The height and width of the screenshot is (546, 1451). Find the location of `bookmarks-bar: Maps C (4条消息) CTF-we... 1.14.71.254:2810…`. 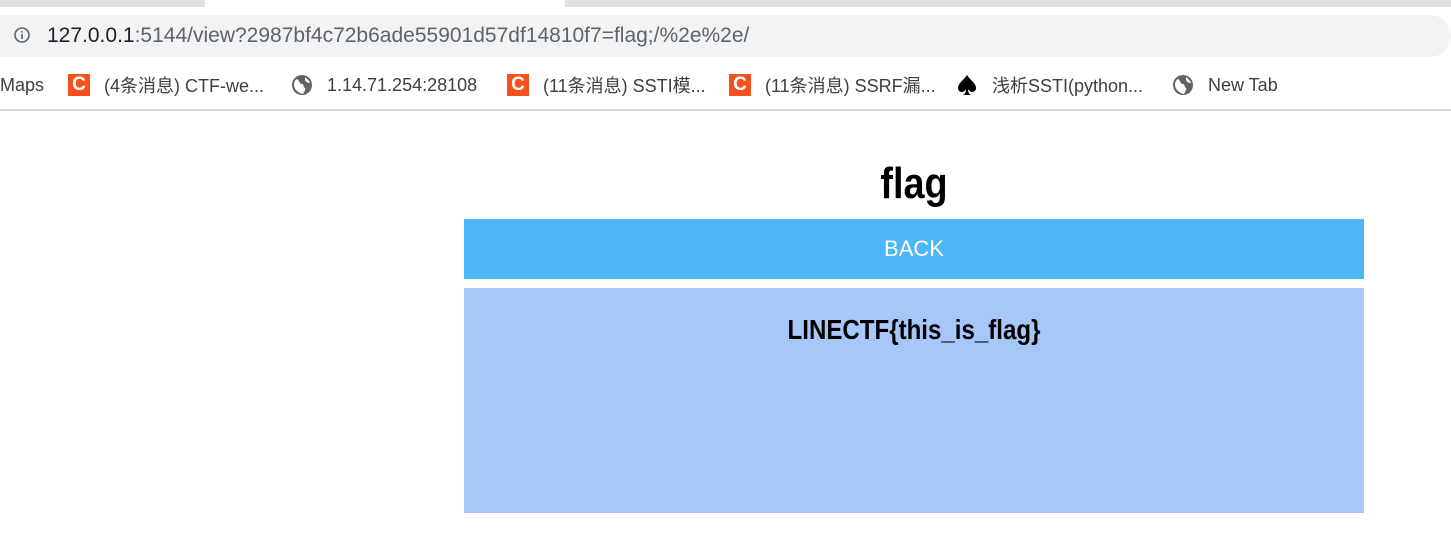

bookmarks-bar: Maps C (4条消息) CTF-we... 1.14.71.254:2810… is located at coordinates (725, 87).